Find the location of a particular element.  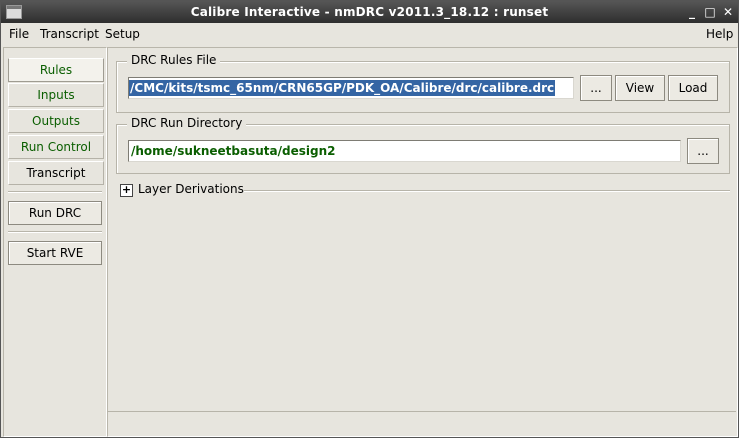

run-drc-button: Run DRC is located at coordinates (55, 213).